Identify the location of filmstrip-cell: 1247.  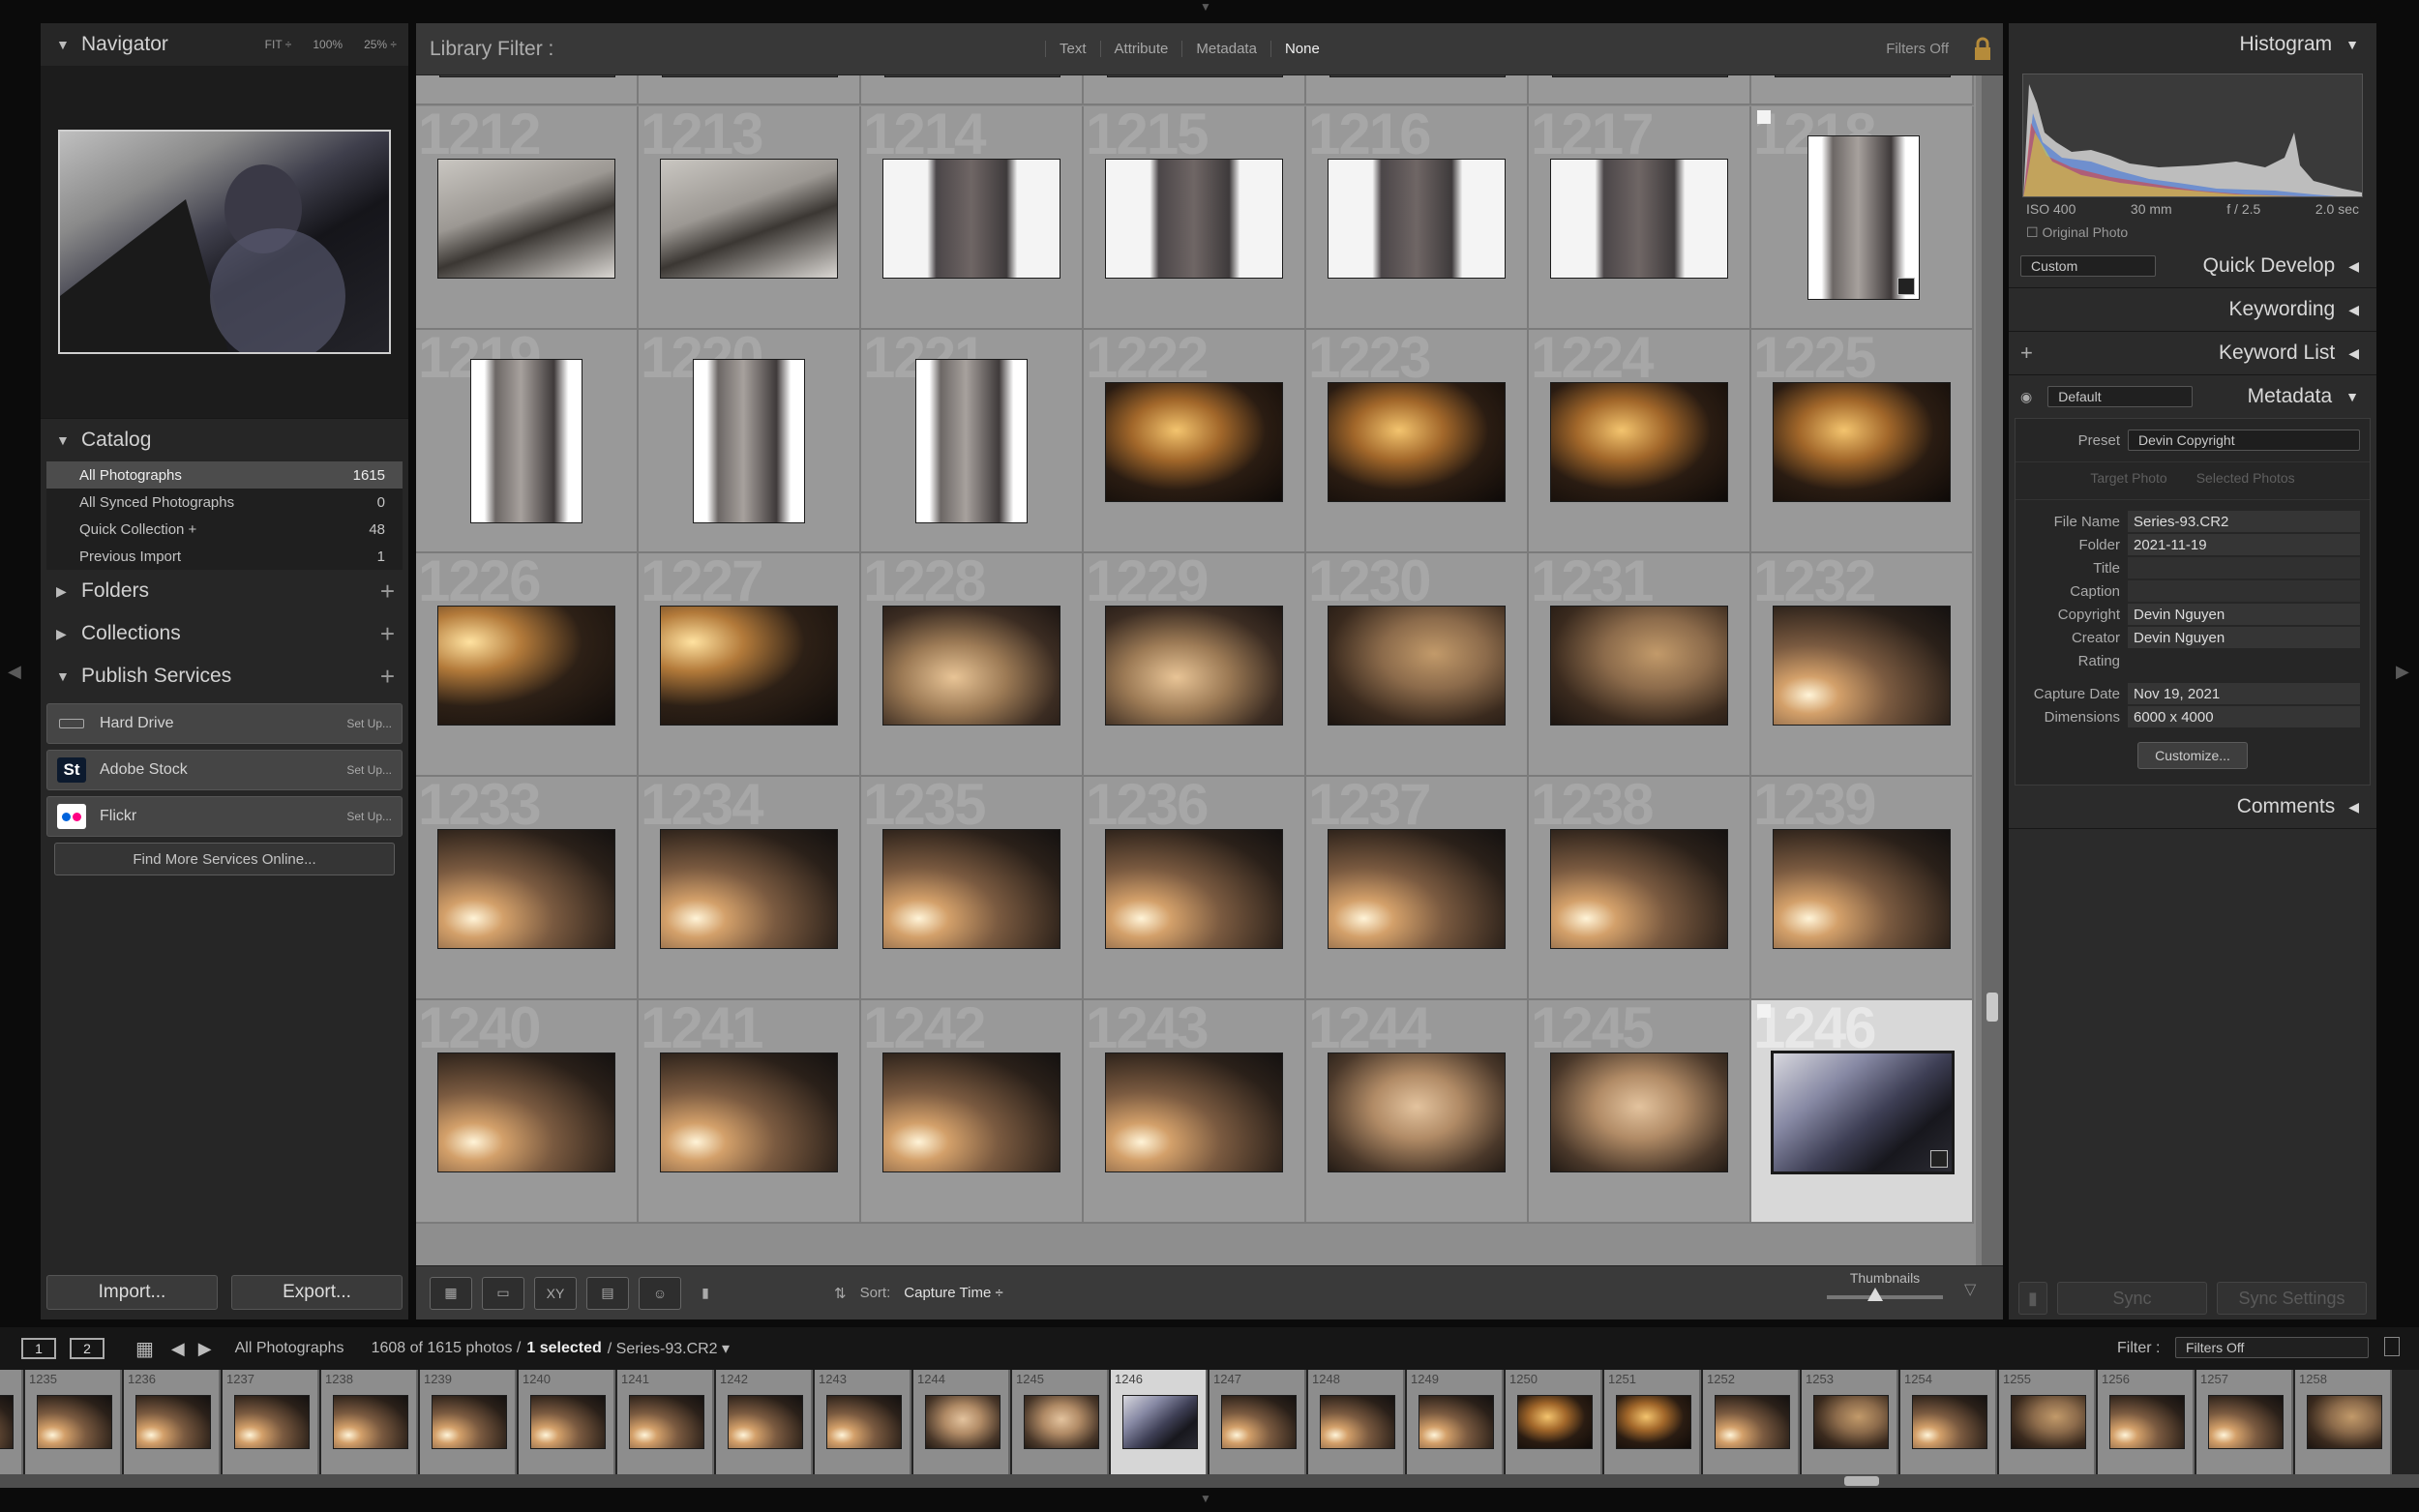
(1258, 1422).